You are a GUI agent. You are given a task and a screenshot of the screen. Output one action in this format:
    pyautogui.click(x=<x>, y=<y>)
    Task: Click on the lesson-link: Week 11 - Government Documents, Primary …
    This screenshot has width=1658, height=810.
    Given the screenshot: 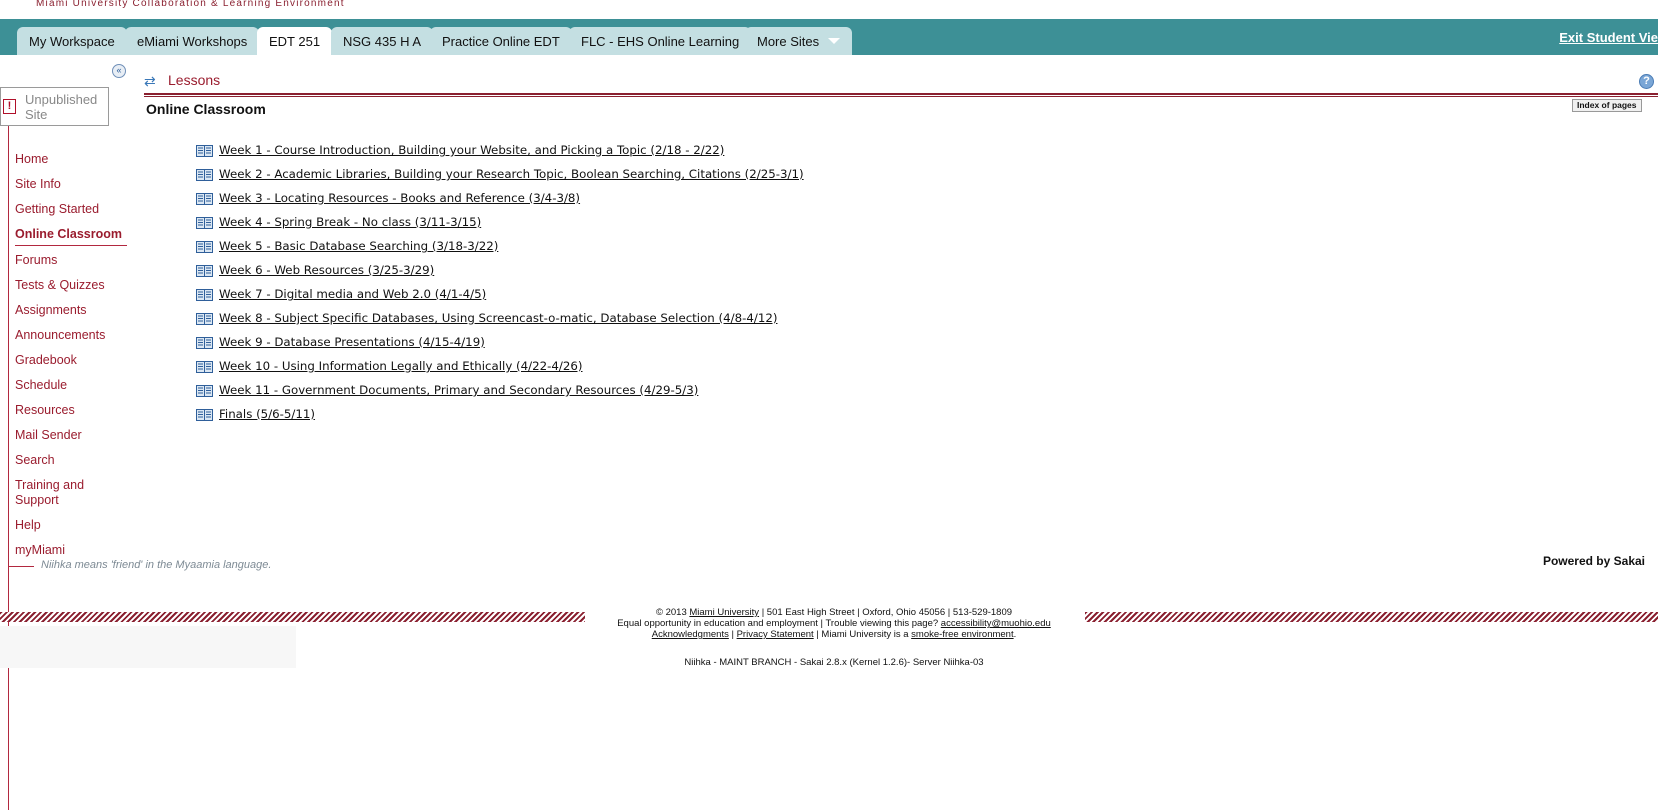 What is the action you would take?
    pyautogui.click(x=458, y=390)
    